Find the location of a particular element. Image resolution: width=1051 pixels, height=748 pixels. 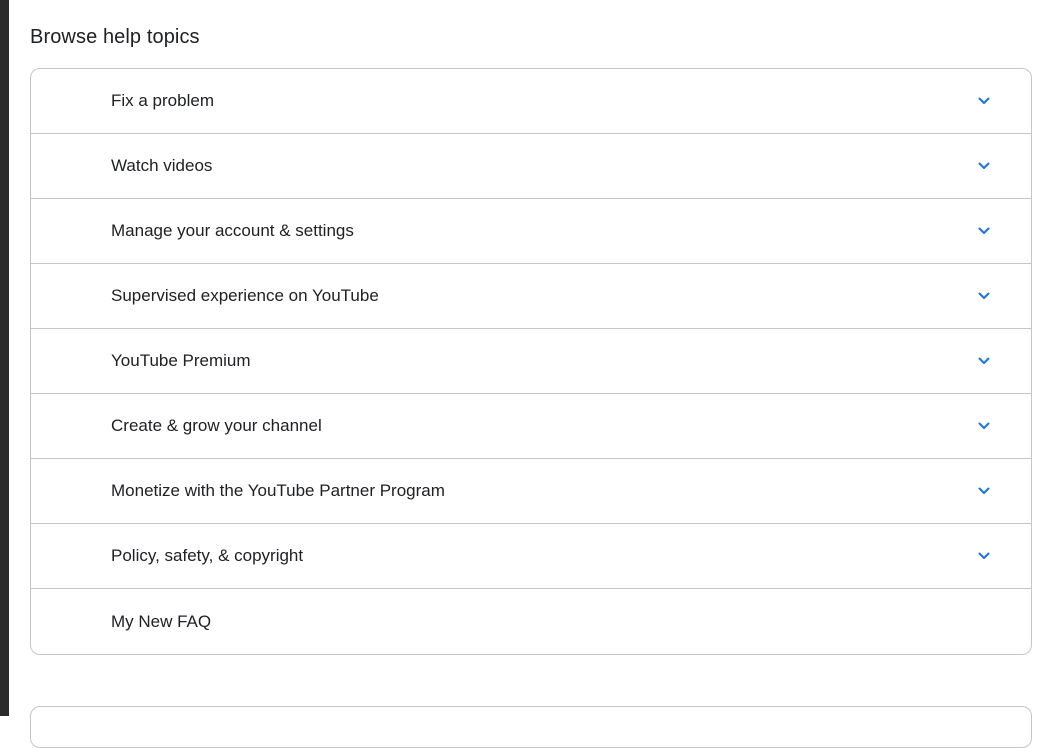

topic-row-manage-account: Manage your account & settings is located at coordinates (531, 231).